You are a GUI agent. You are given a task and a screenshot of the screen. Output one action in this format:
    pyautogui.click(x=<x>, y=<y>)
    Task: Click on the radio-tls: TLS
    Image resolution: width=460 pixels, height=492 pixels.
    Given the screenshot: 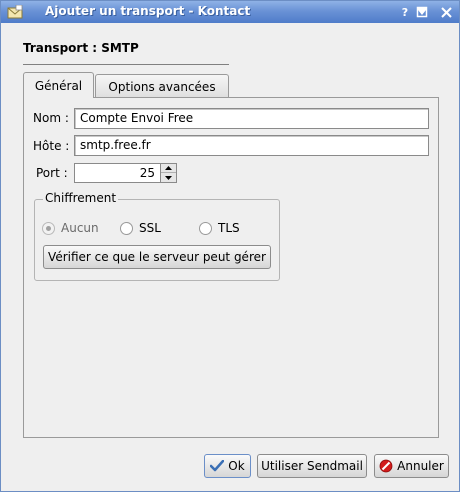 What is the action you would take?
    pyautogui.click(x=219, y=228)
    